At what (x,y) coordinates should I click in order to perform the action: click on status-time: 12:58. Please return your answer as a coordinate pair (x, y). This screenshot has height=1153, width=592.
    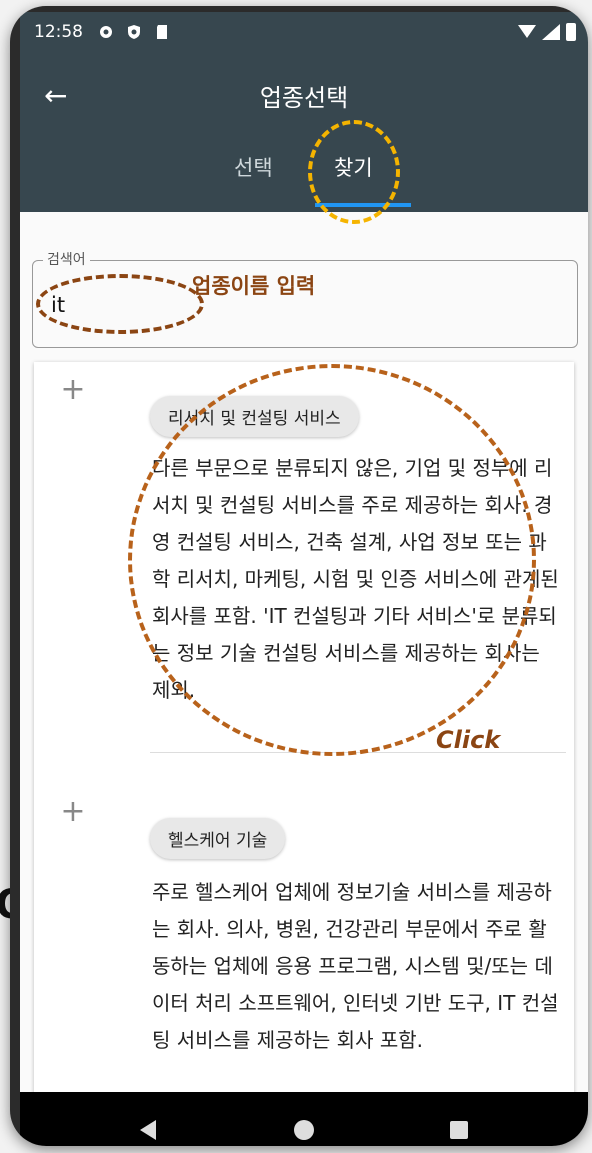
    Looking at the image, I should click on (58, 32).